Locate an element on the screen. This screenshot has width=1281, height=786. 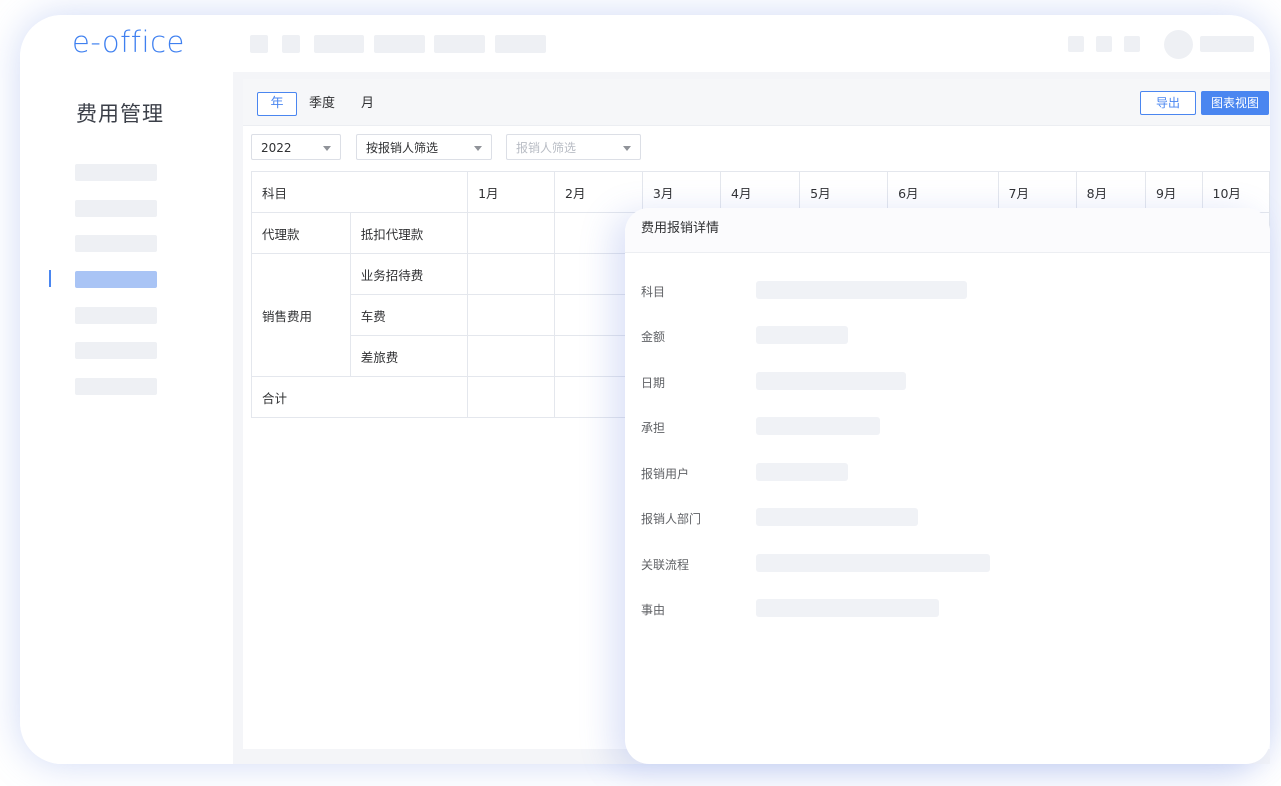
field-value-bearer is located at coordinates (818, 426).